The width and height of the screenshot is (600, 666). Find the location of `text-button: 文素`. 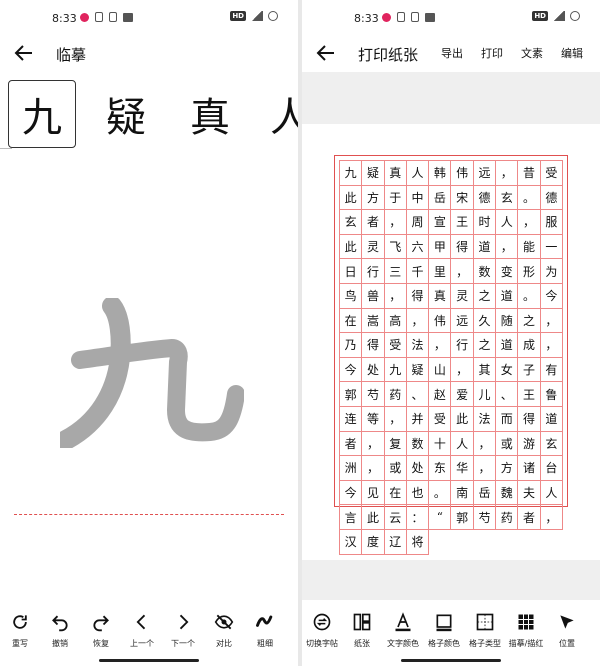

text-button: 文素 is located at coordinates (532, 53).